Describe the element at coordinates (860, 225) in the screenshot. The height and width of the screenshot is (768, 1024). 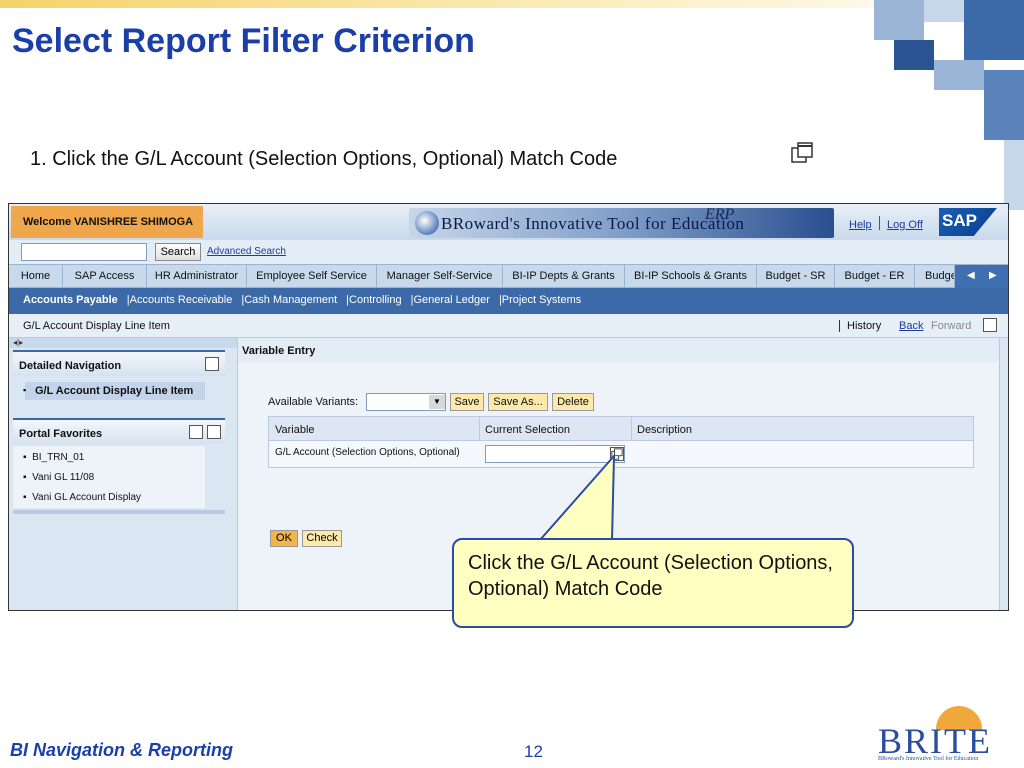
I see `help-link: Help` at that location.